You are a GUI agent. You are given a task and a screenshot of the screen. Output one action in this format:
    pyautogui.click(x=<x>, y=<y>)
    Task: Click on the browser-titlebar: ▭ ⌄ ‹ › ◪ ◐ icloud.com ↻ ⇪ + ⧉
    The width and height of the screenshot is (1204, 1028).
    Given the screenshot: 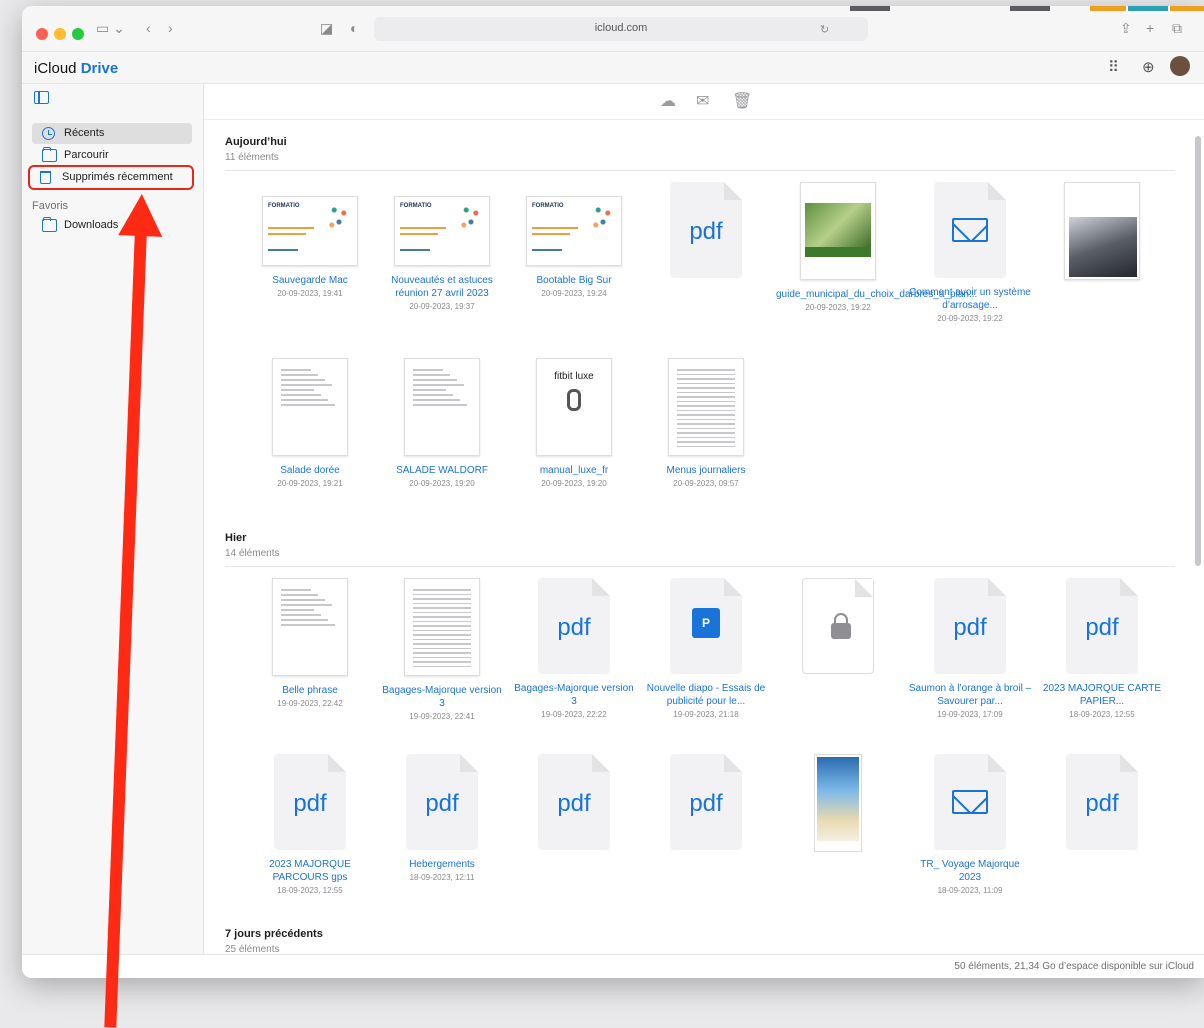 What is the action you would take?
    pyautogui.click(x=613, y=29)
    